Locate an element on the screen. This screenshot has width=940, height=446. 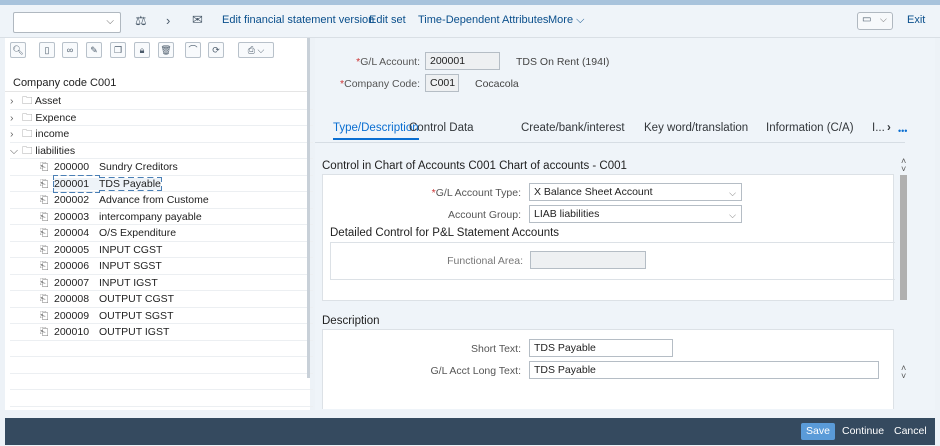
tree-account-row: ⎗ 200007 INPUT IGST is located at coordinates (161, 283).